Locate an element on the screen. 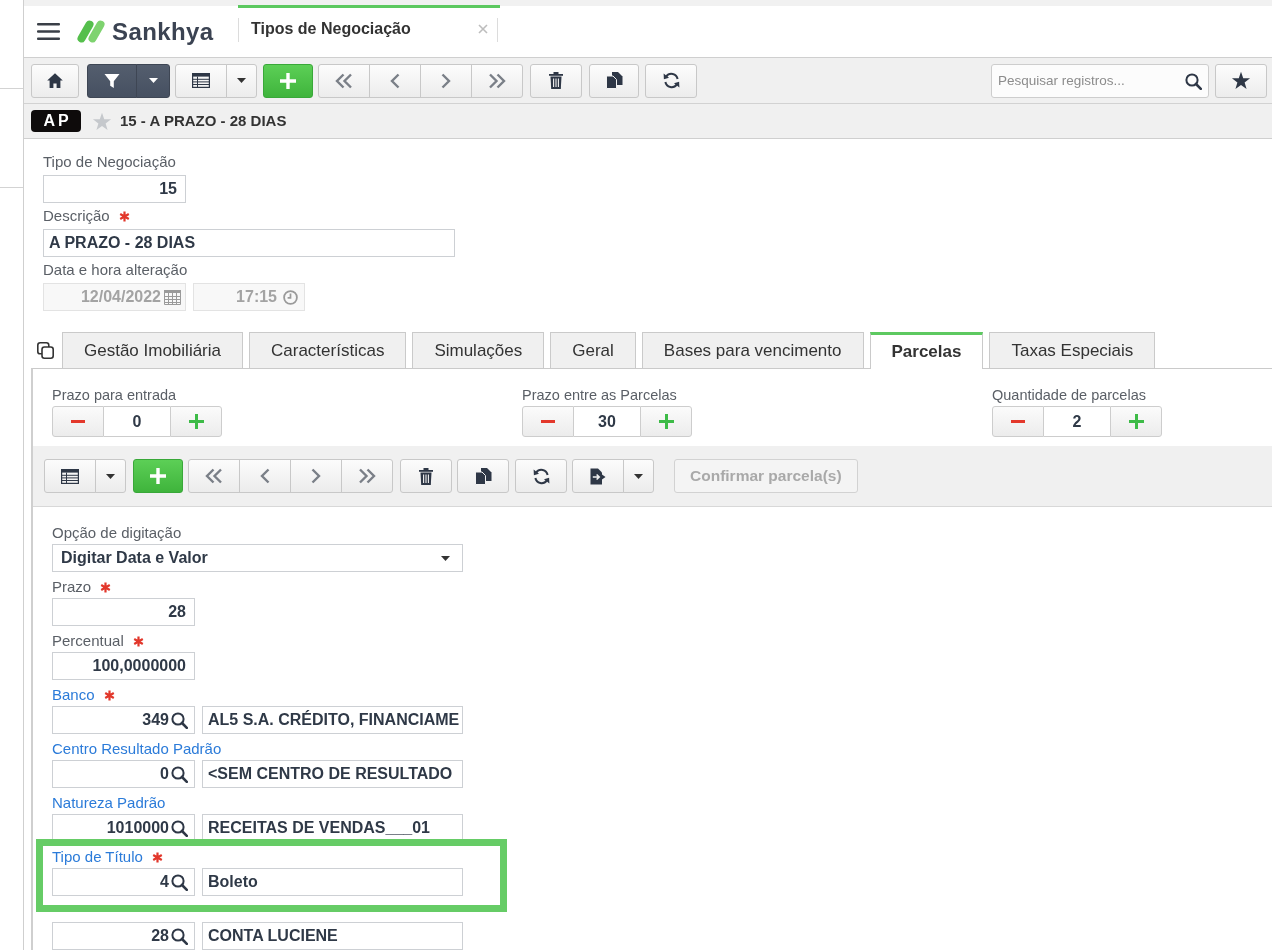 The height and width of the screenshot is (950, 1272). filter-button is located at coordinates (112, 80).